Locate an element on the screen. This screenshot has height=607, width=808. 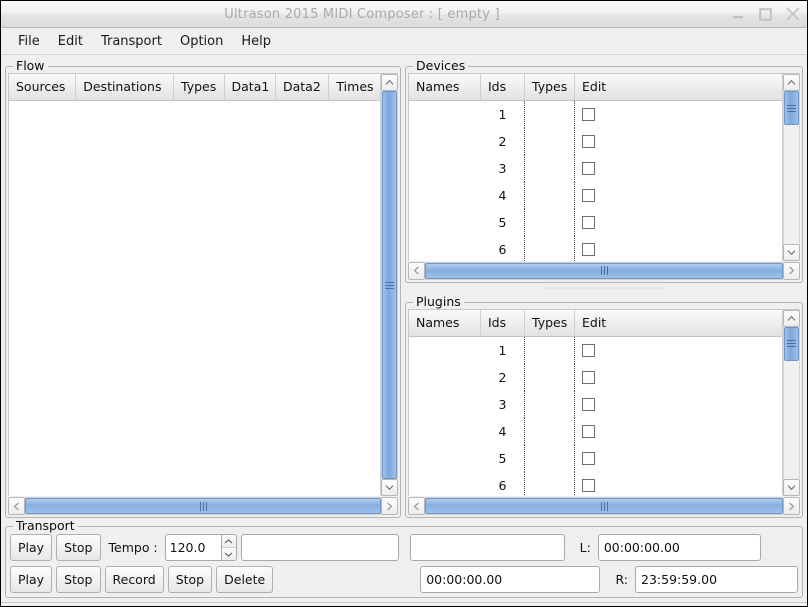
devices-horizontal-scrollbar is located at coordinates (604, 270).